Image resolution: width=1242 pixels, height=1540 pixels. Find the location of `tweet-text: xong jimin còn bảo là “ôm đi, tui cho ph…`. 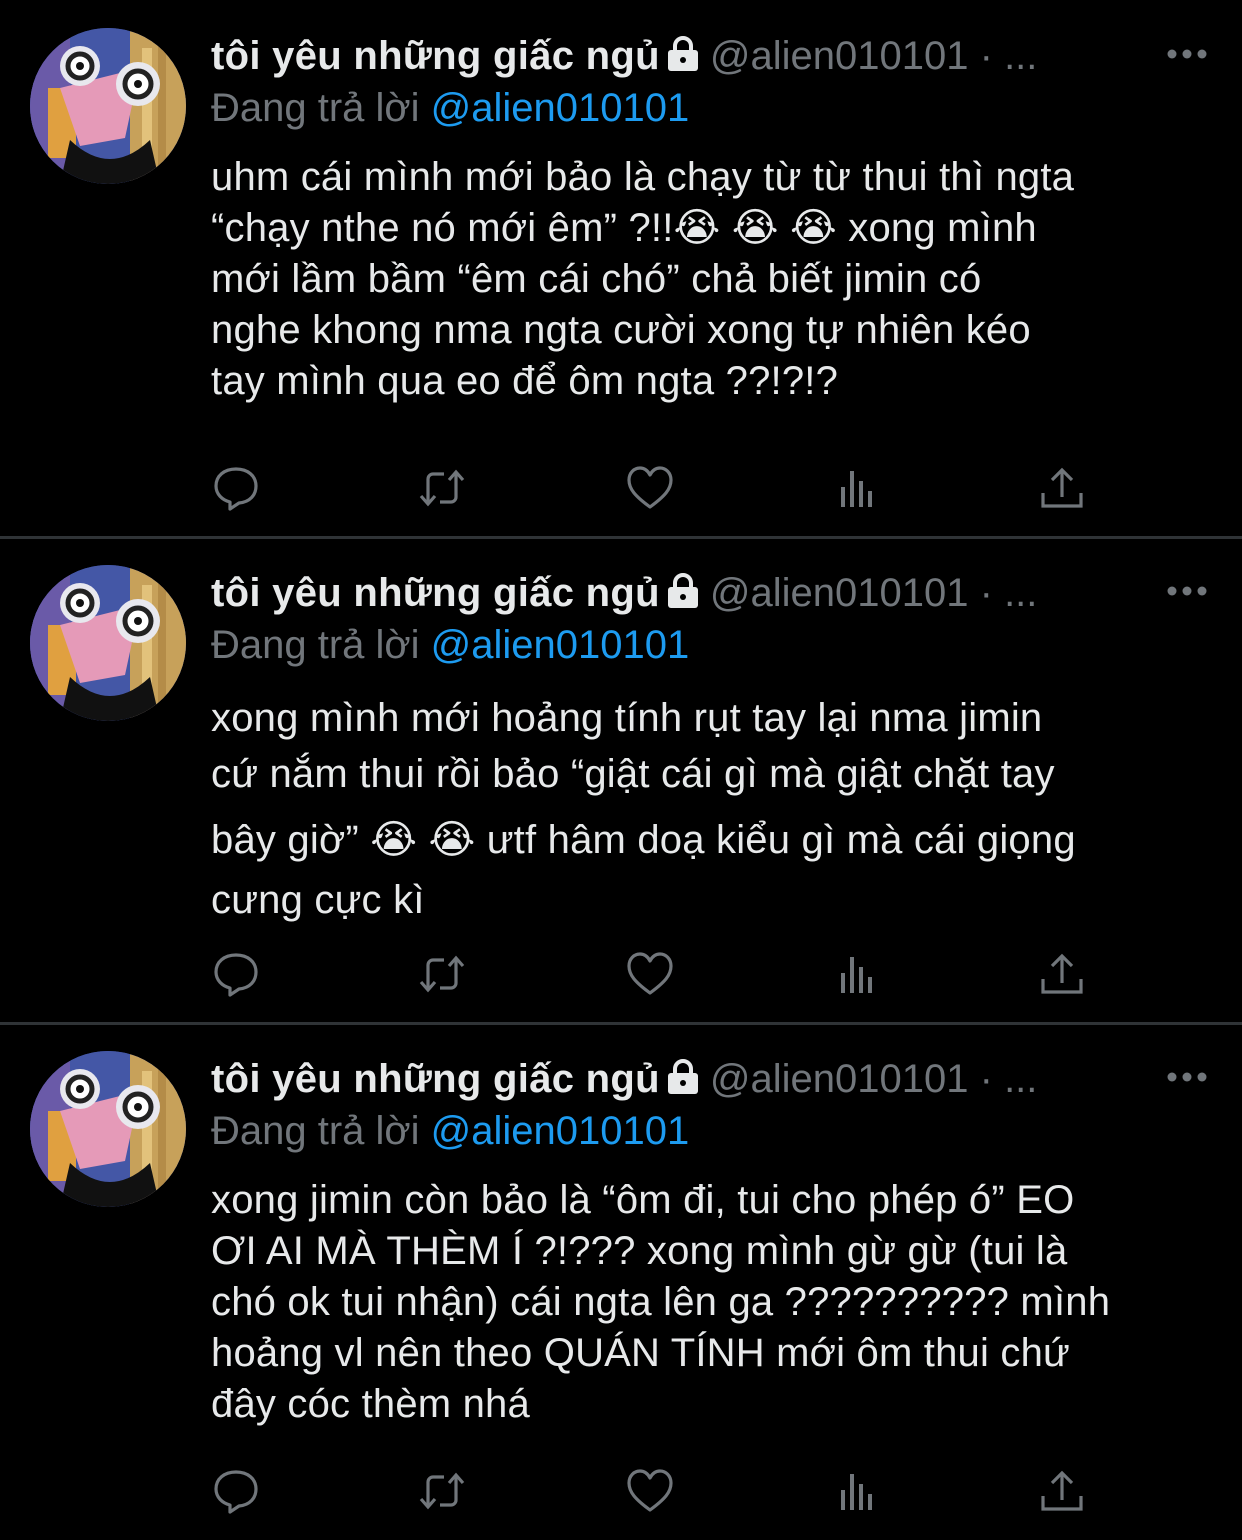

tweet-text: xong jimin còn bảo là “ôm đi, tui cho ph… is located at coordinates (716, 1302).